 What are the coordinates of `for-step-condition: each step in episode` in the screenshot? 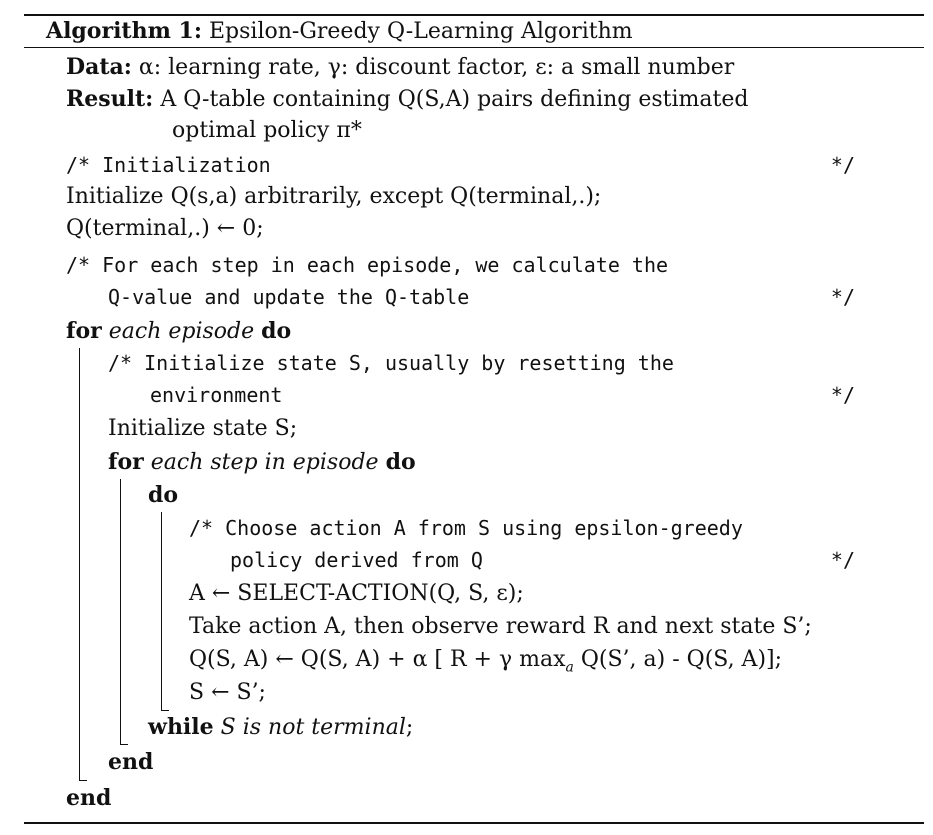 It's located at (264, 462).